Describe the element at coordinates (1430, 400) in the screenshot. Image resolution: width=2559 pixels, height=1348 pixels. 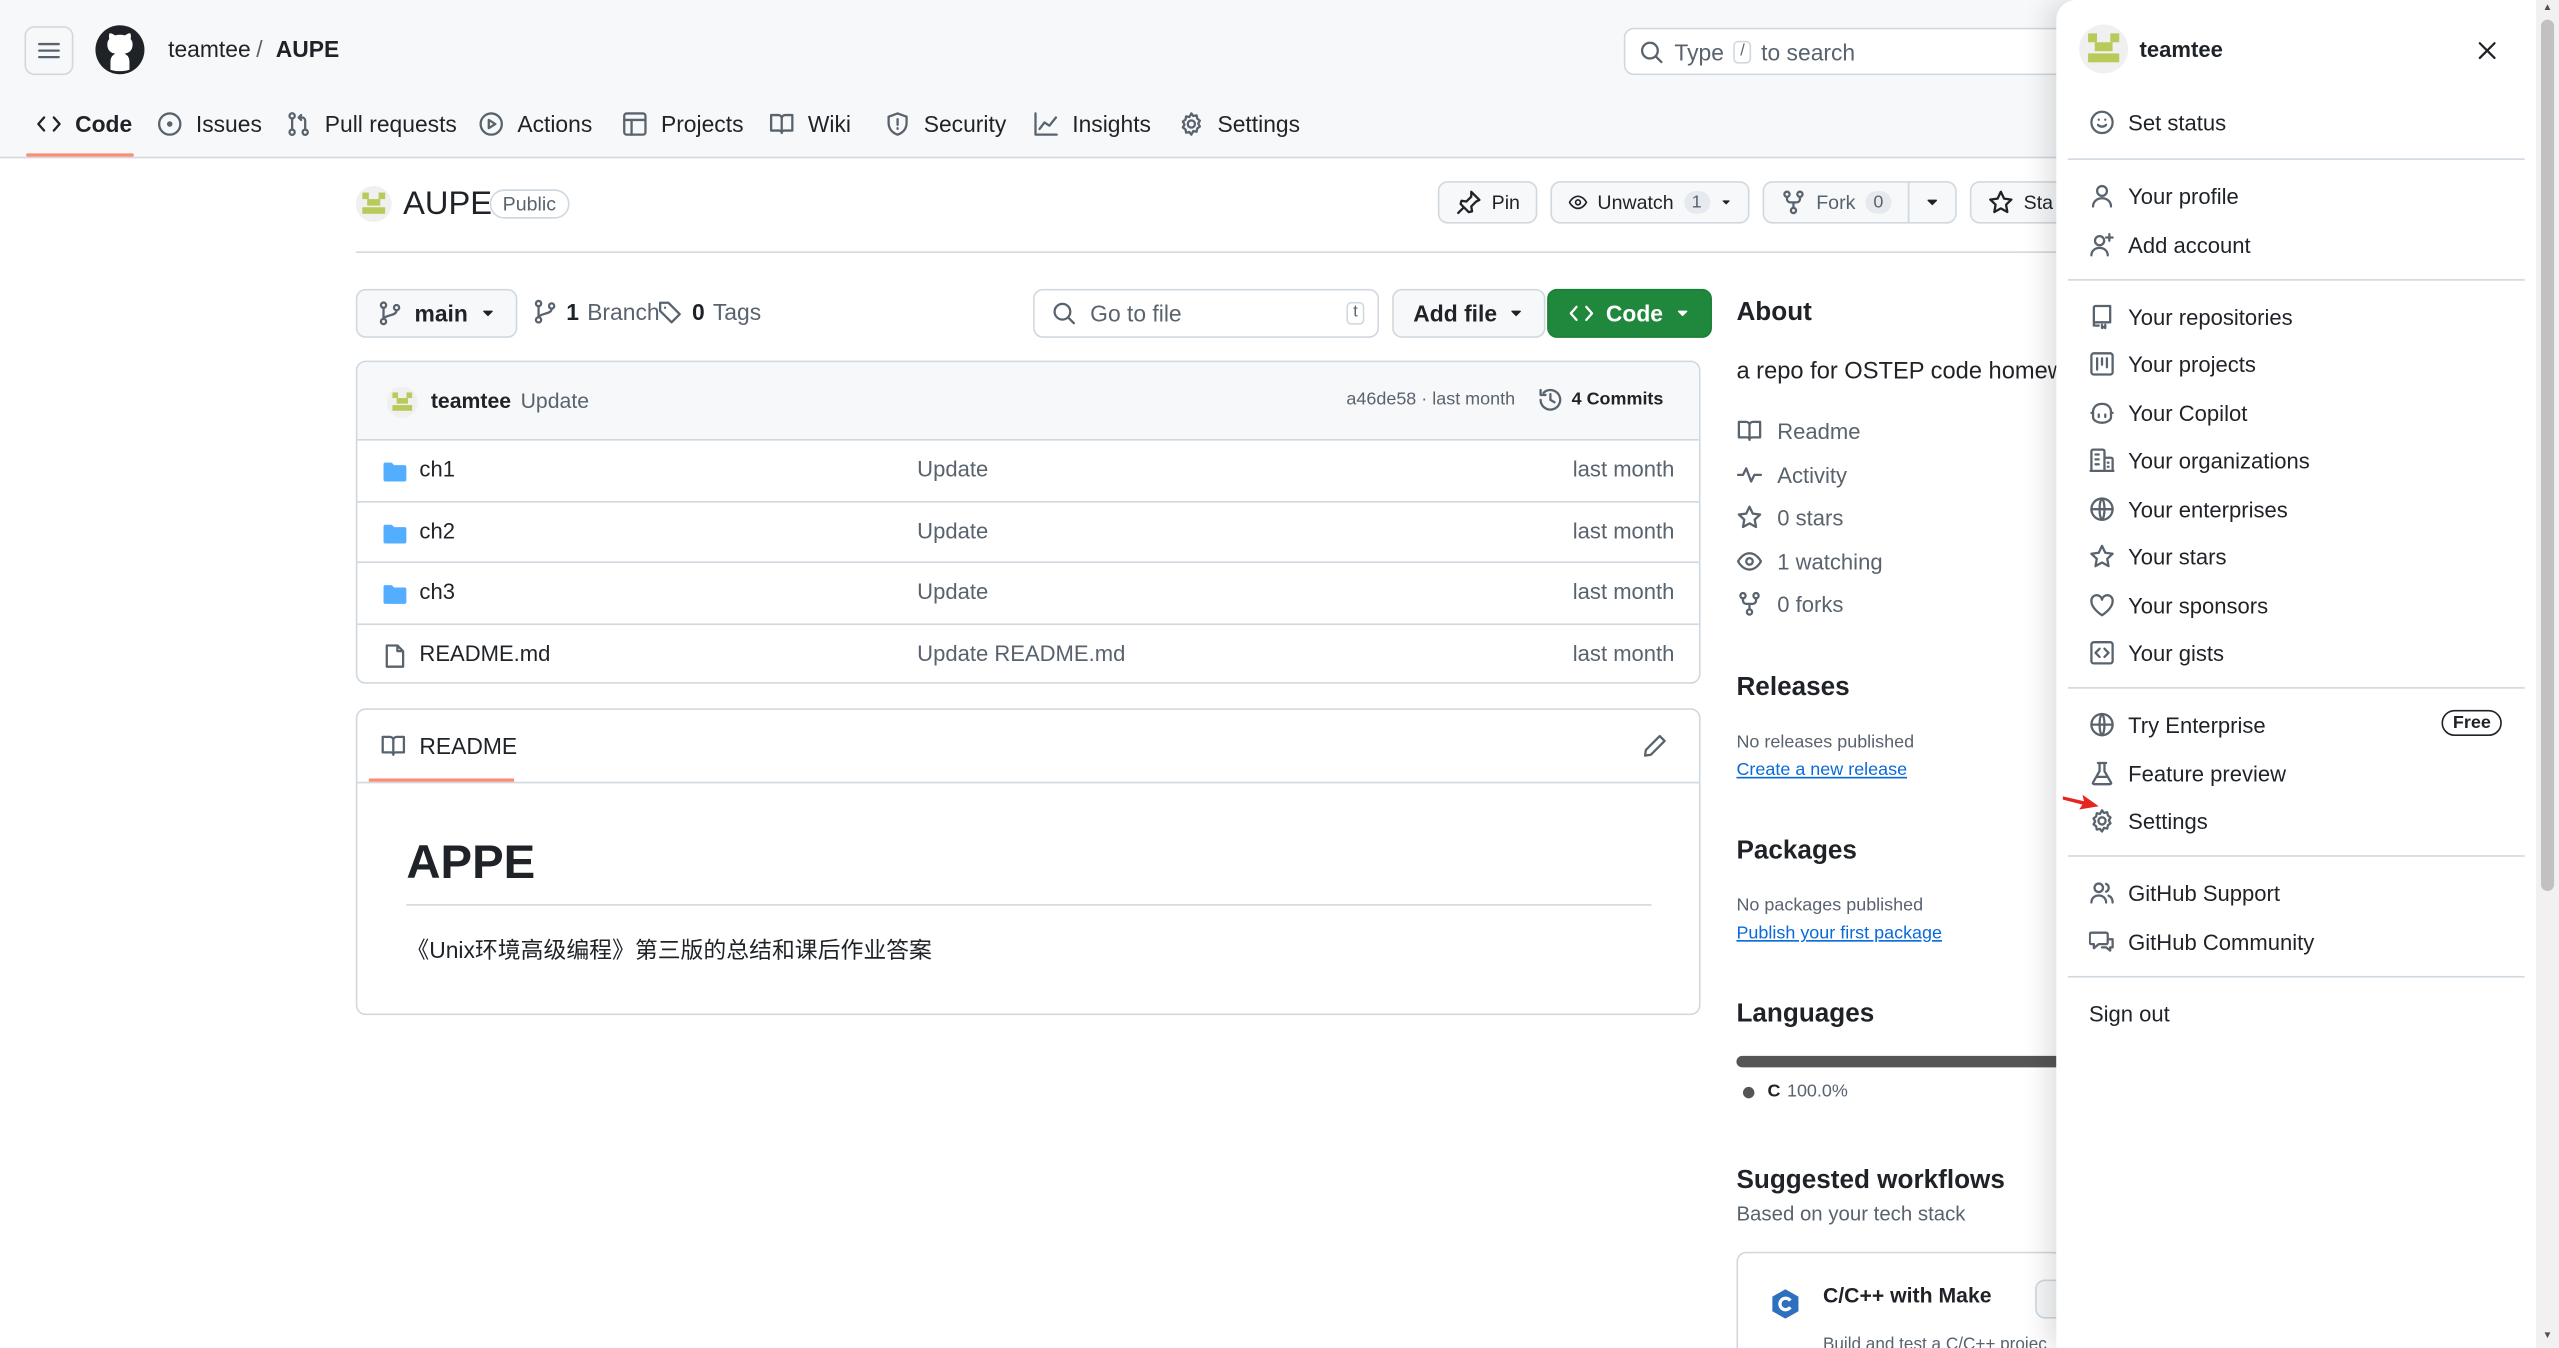
I see `commit-meta: a46de58 · last month` at that location.